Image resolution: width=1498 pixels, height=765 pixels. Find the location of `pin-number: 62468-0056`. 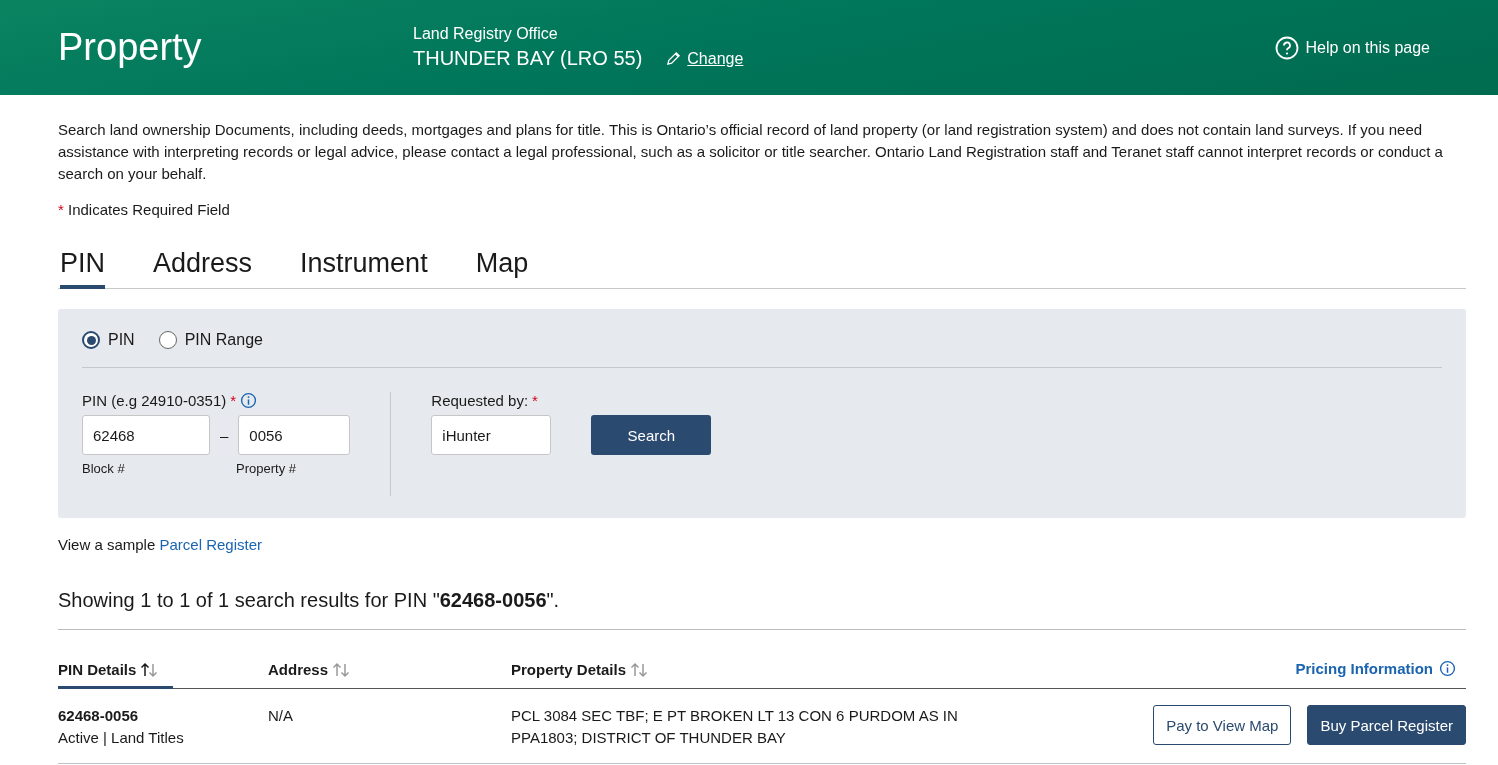

pin-number: 62468-0056 is located at coordinates (99, 716).